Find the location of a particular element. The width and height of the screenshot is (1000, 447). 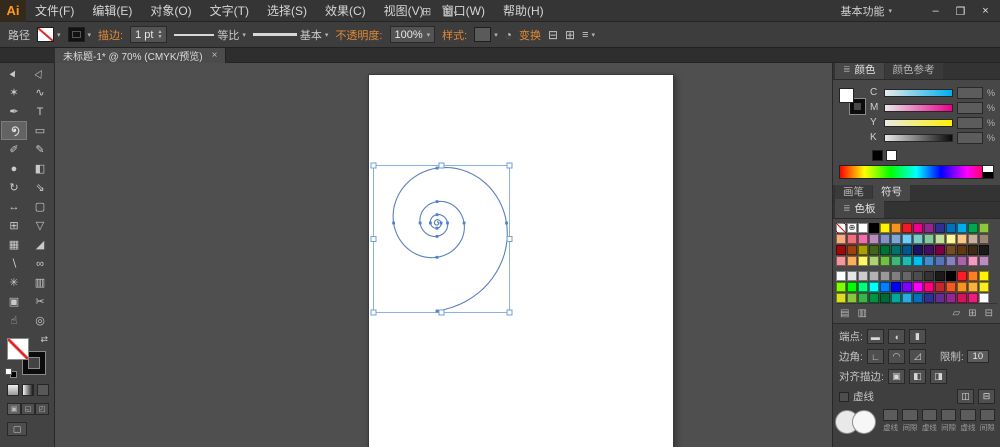

black-swatch is located at coordinates (877, 155).